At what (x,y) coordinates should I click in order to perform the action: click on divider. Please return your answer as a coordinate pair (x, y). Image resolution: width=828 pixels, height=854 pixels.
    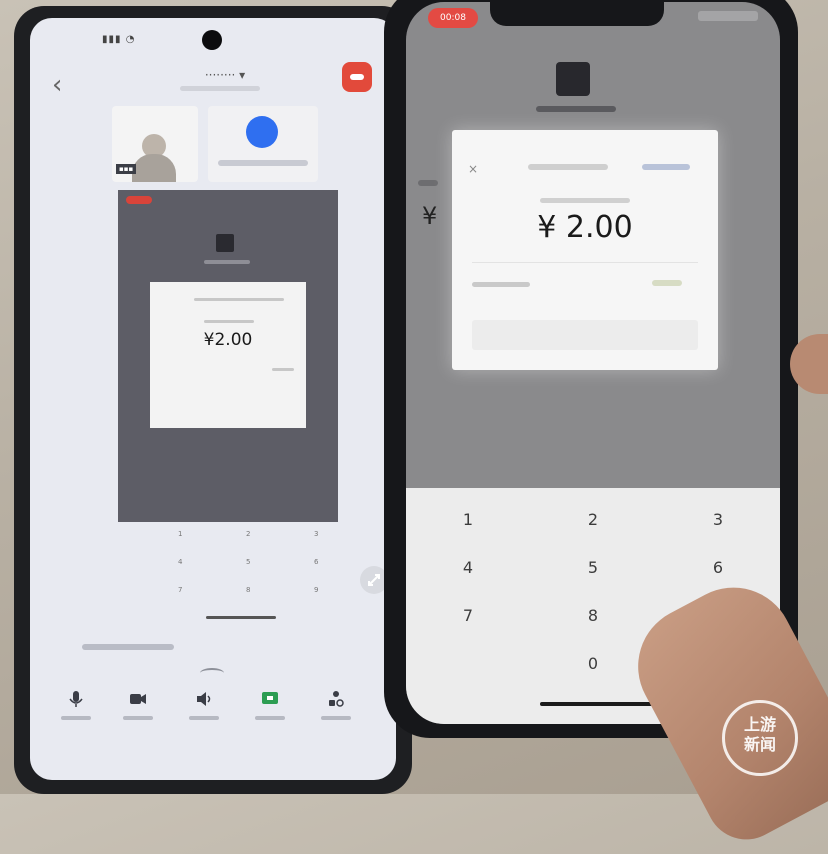
    Looking at the image, I should click on (585, 262).